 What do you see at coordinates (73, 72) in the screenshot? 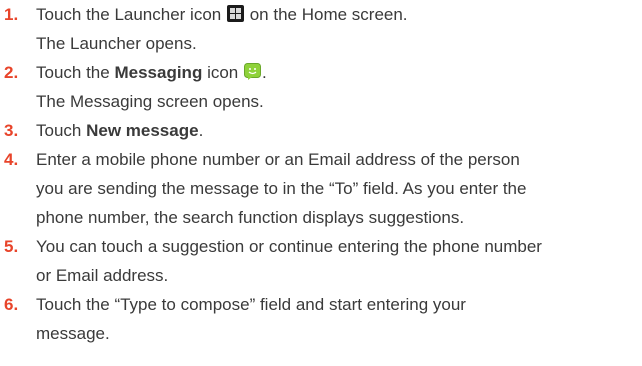
I see `step-text: Touch the` at bounding box center [73, 72].